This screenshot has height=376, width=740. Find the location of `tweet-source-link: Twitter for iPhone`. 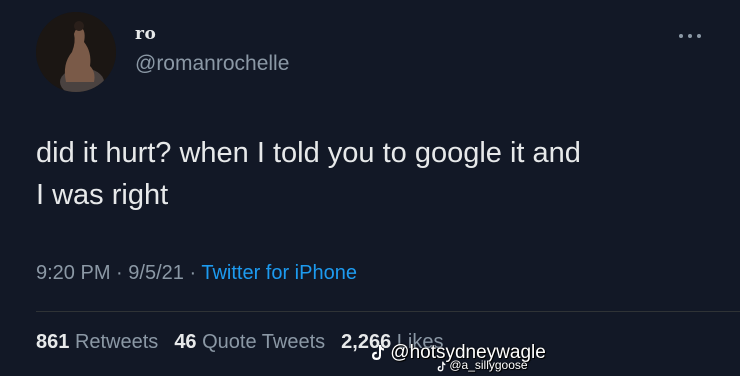

tweet-source-link: Twitter for iPhone is located at coordinates (279, 273).